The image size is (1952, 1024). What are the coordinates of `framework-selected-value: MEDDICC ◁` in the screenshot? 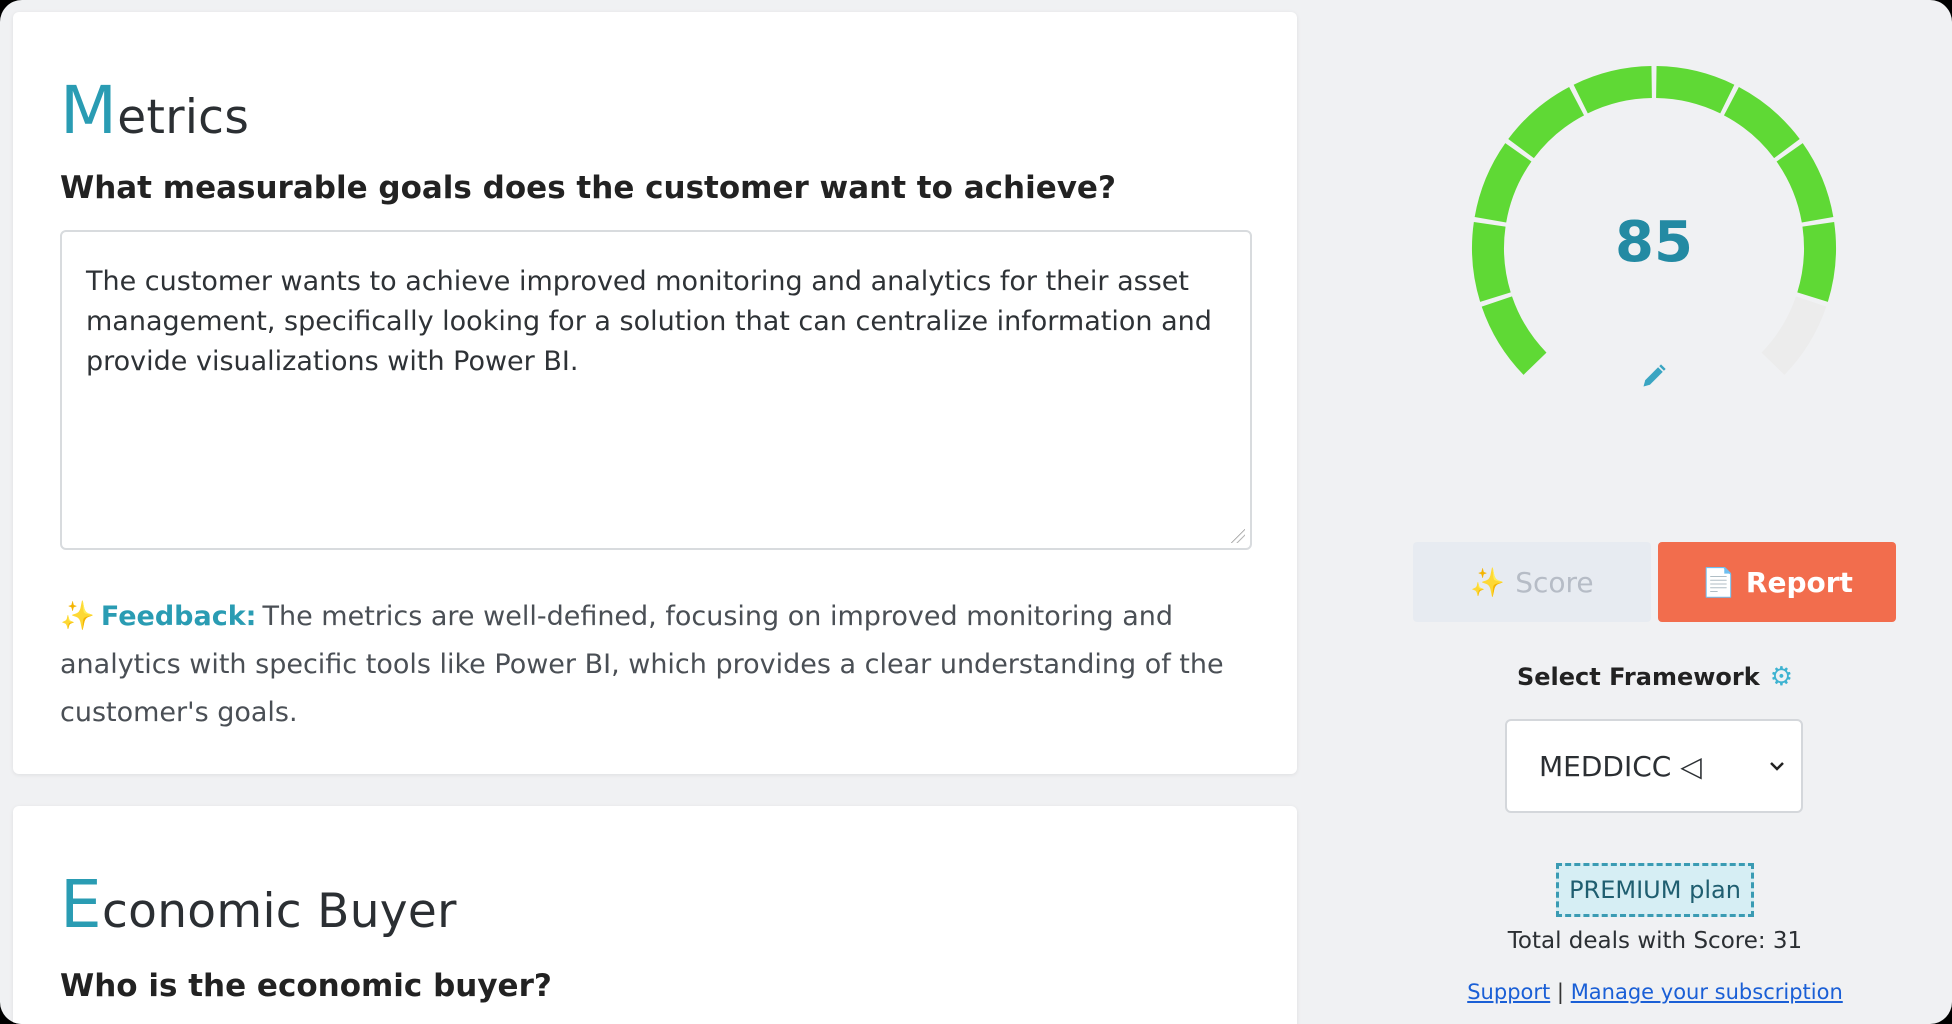 It's located at (1620, 766).